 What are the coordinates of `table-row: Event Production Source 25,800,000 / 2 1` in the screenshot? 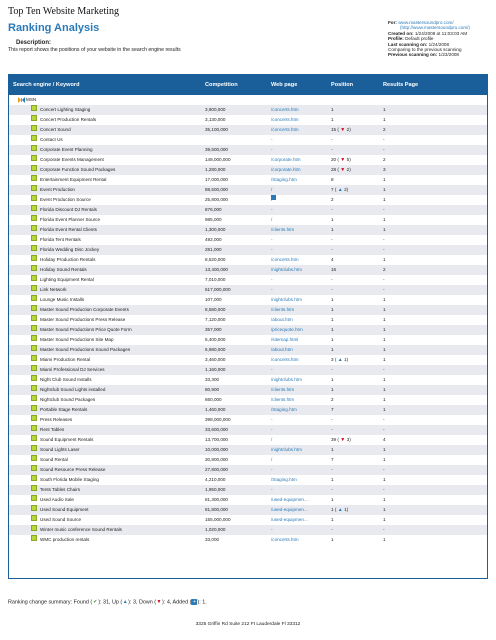 It's located at (248, 200).